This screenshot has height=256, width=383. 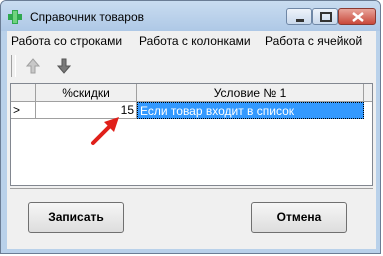 What do you see at coordinates (76, 217) in the screenshot?
I see `save-button: Записать` at bounding box center [76, 217].